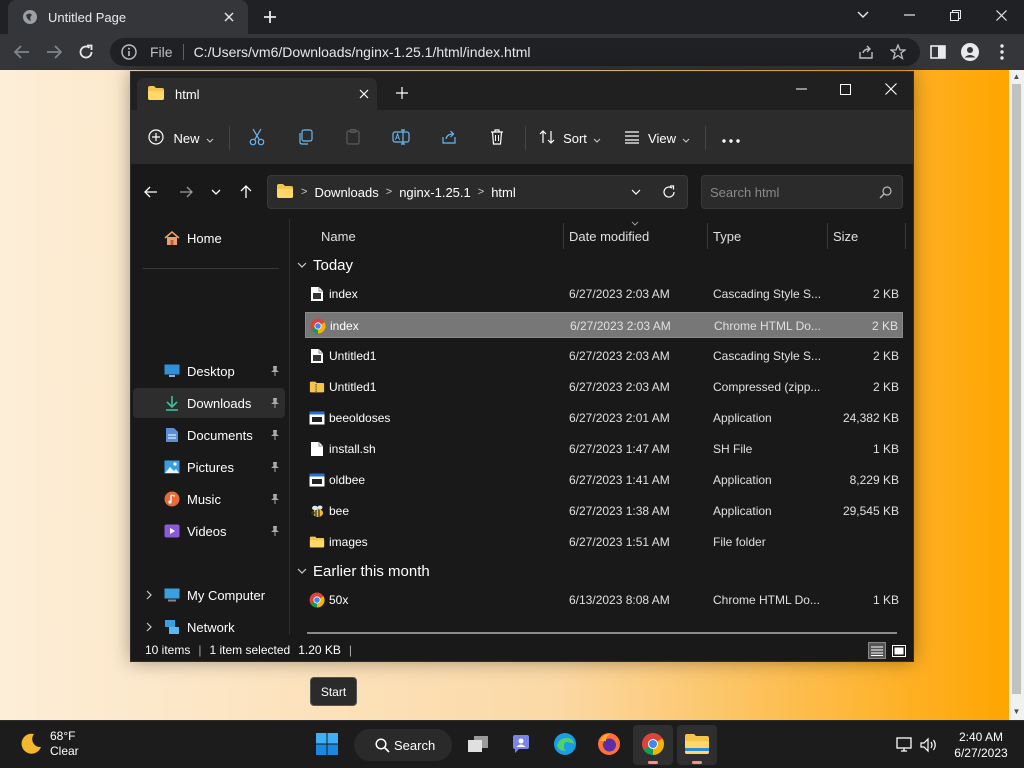 This screenshot has height=768, width=1024. What do you see at coordinates (216, 192) in the screenshot?
I see `recent-locations-button` at bounding box center [216, 192].